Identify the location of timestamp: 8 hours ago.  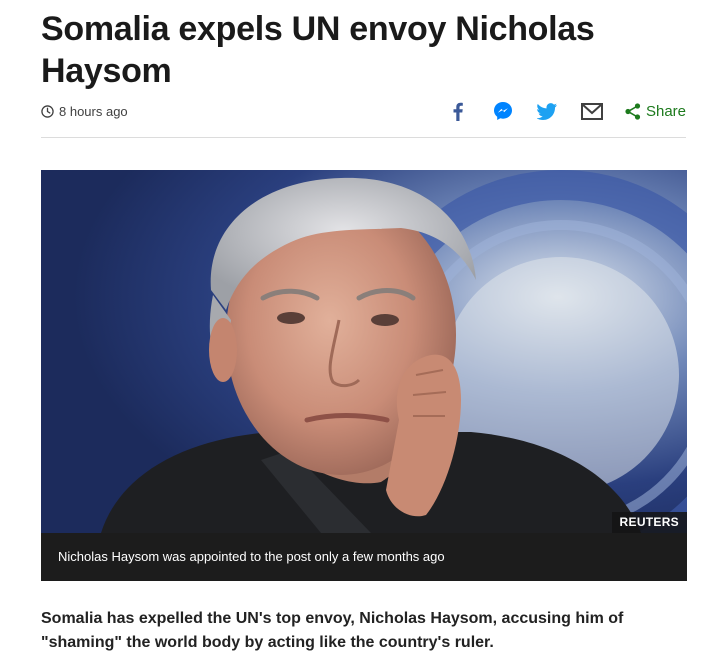
(84, 111).